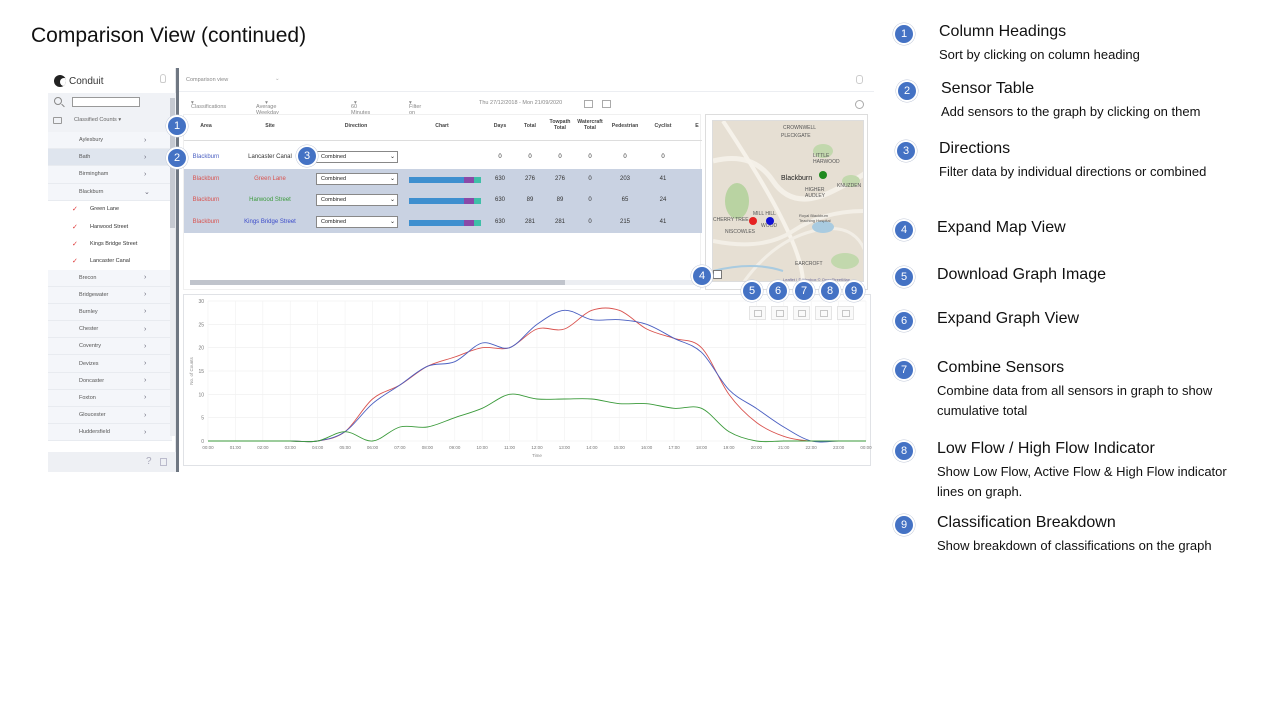 The width and height of the screenshot is (1280, 720). Describe the element at coordinates (267, 108) in the screenshot. I see `average-select: Average Weekday ▾` at that location.